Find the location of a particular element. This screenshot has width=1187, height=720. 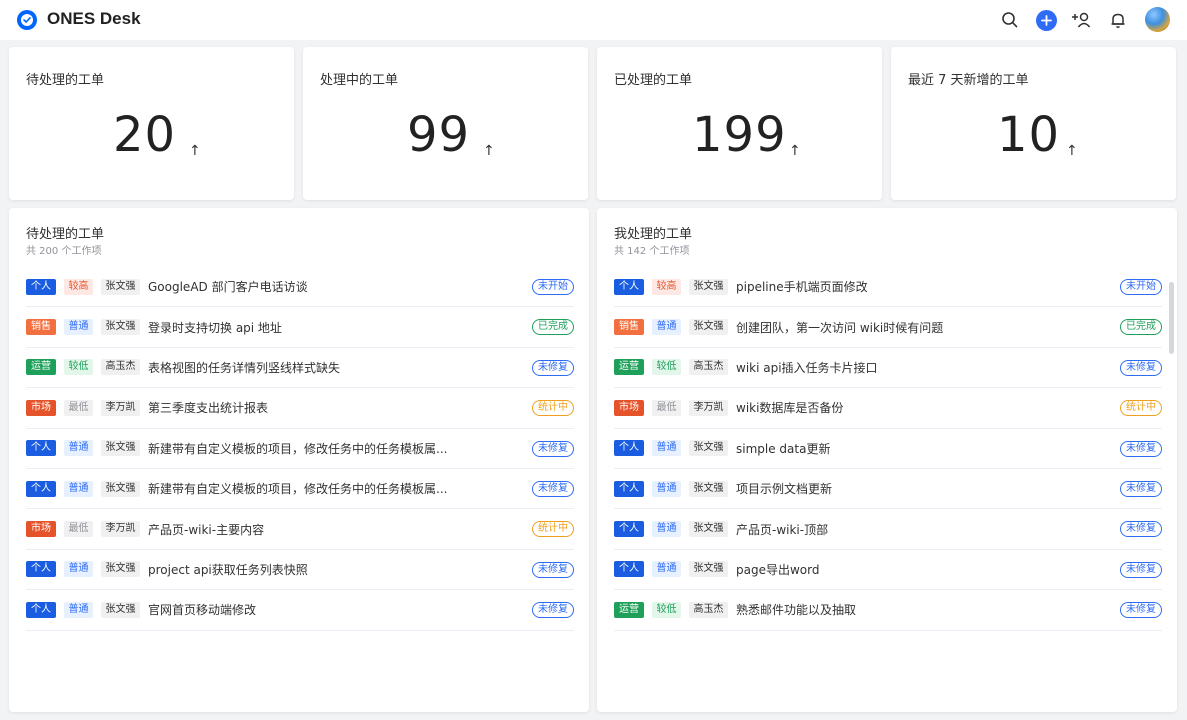

scrollbar is located at coordinates (1171, 318).